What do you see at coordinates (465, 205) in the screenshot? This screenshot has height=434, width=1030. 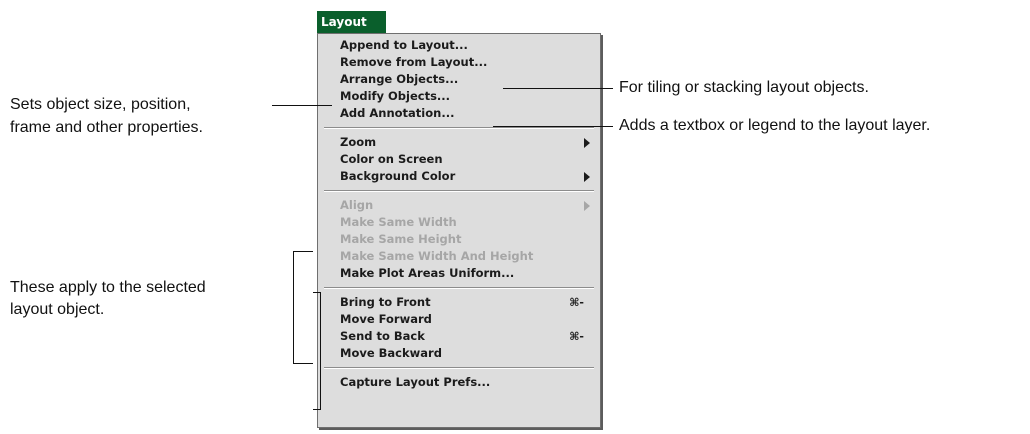 I see `menu-item-align: Align` at bounding box center [465, 205].